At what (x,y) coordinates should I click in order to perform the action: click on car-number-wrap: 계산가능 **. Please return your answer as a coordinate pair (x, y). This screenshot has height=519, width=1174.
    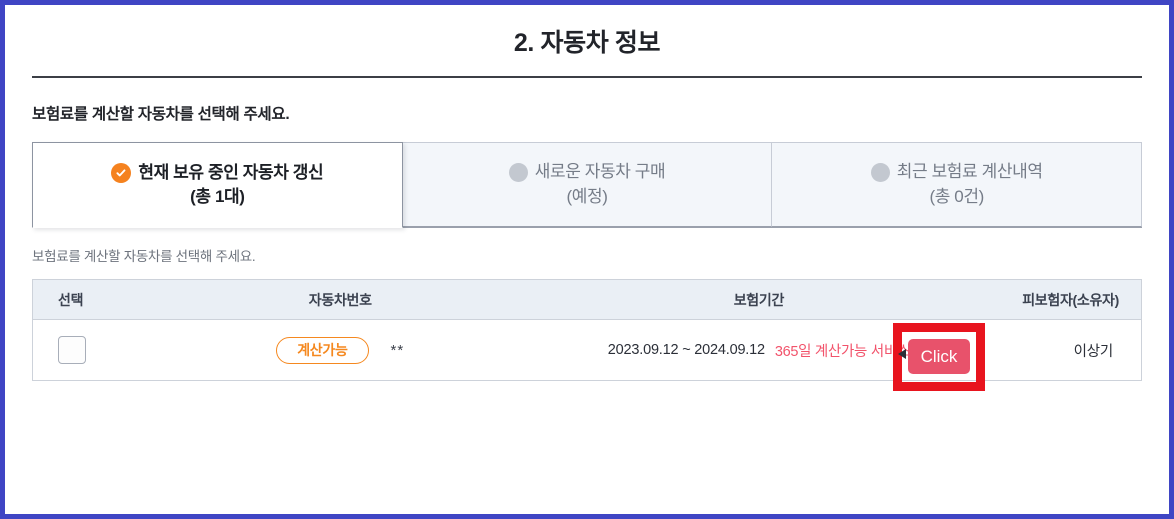
    Looking at the image, I should click on (340, 350).